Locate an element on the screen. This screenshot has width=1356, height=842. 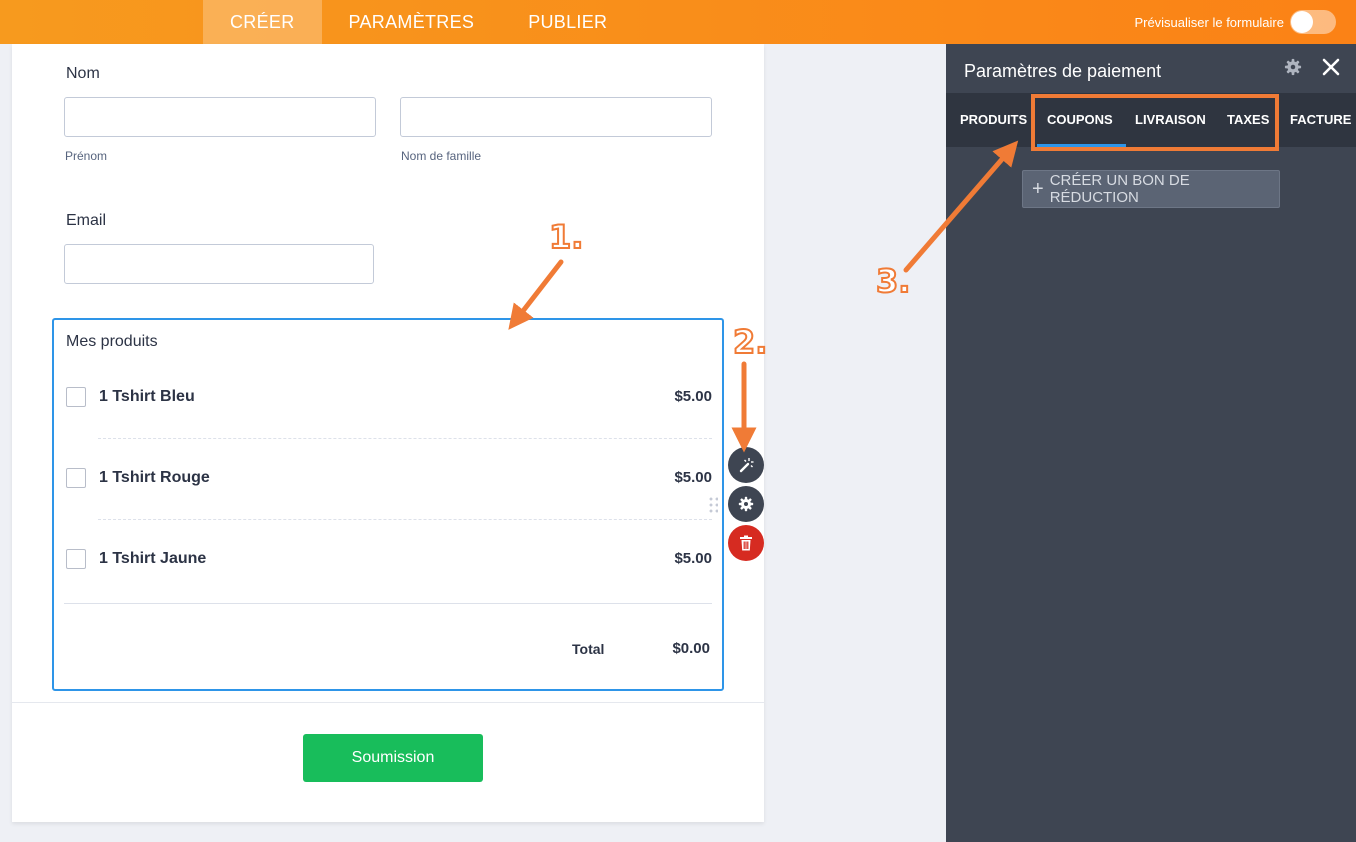
submit-section: Soumission is located at coordinates (388, 762).